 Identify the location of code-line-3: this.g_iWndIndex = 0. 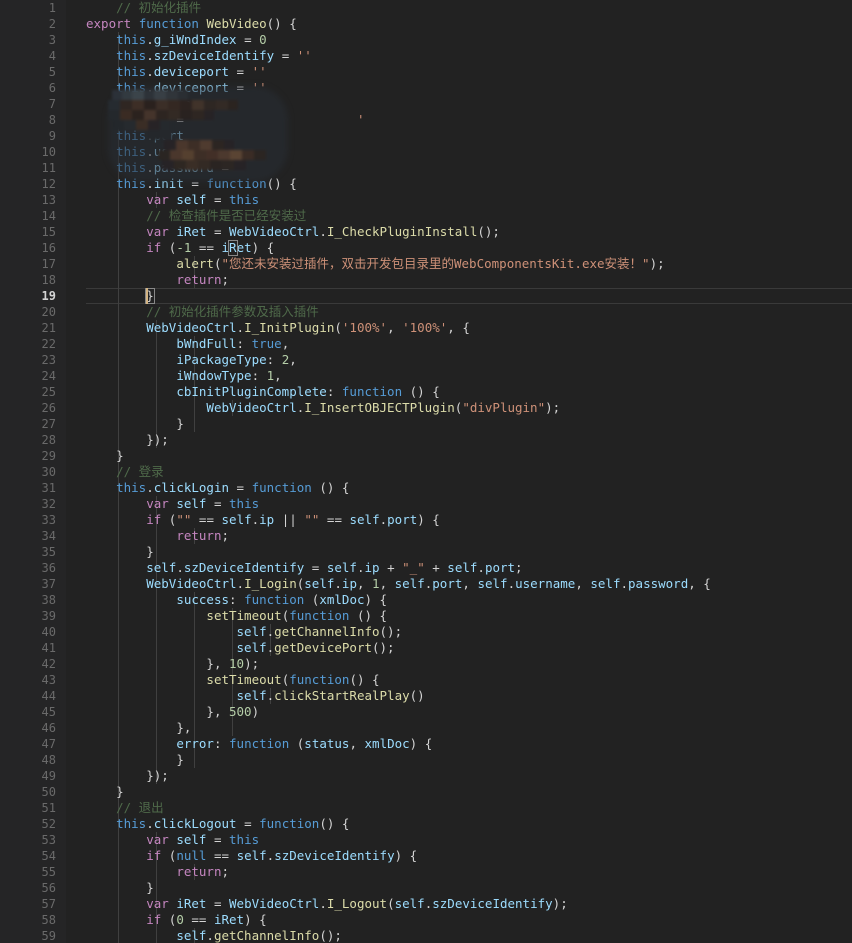
(176, 40).